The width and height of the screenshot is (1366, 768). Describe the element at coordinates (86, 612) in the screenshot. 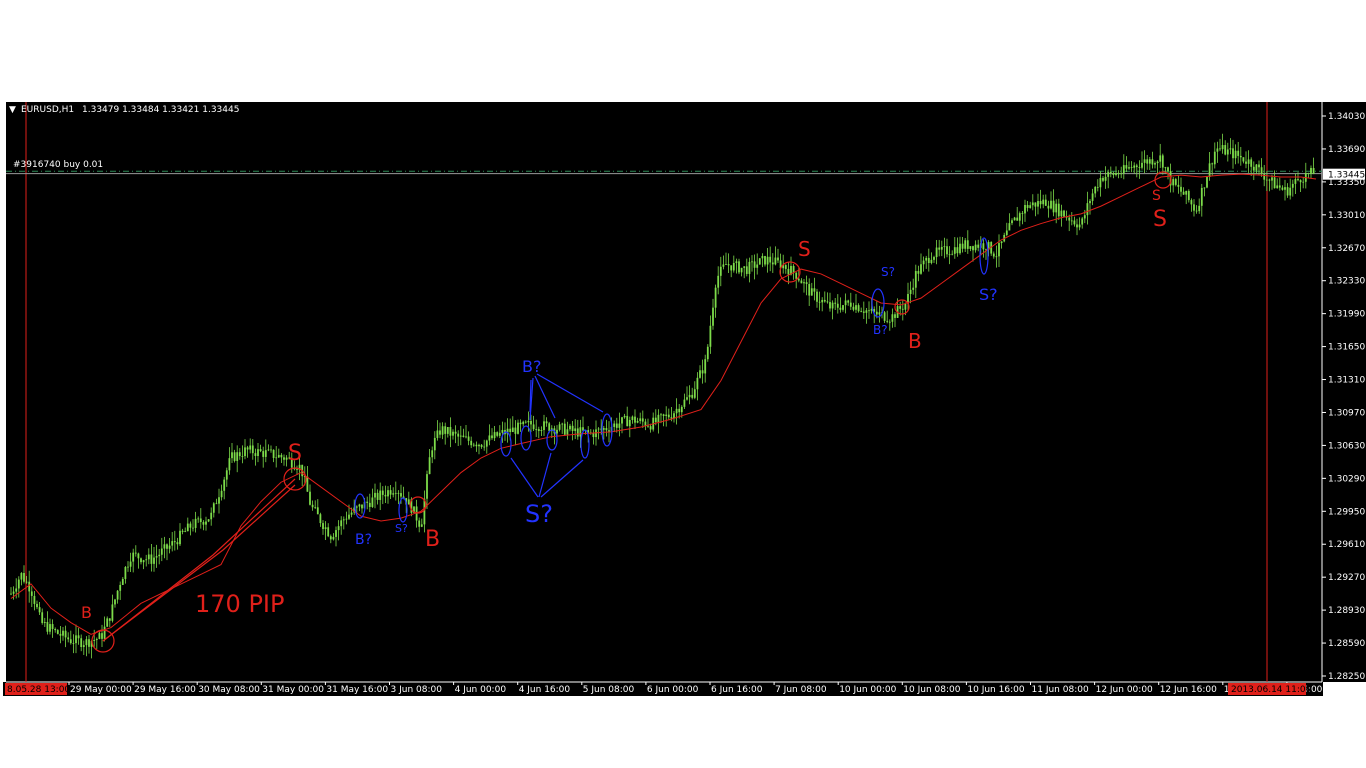

I see `annotation-red-3: B` at that location.